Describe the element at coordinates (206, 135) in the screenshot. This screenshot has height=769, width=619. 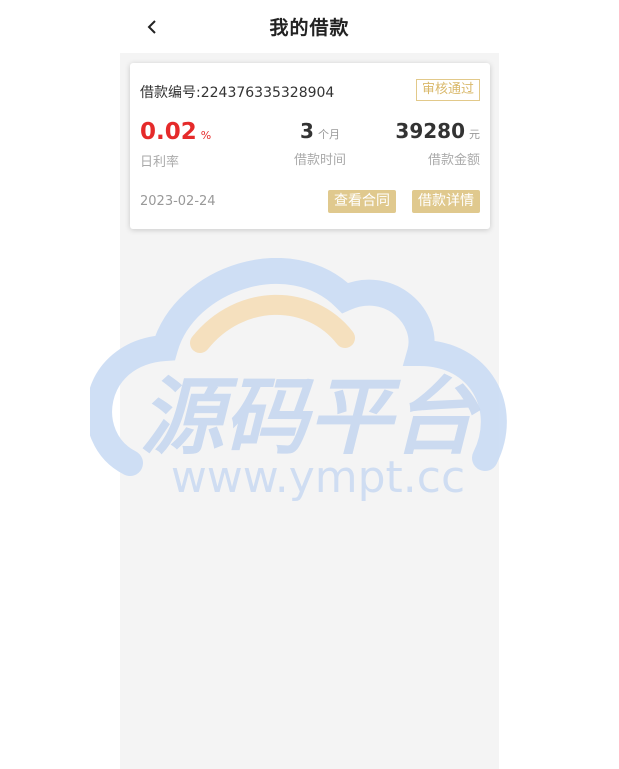
I see `rate-unit: %` at that location.